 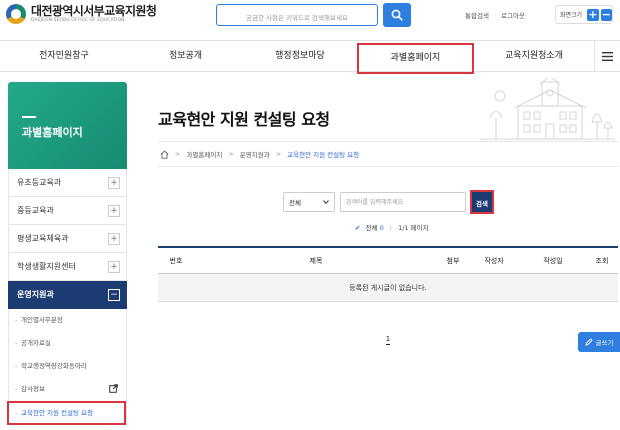 I want to click on search-scope-value: 전체, so click(x=295, y=203).